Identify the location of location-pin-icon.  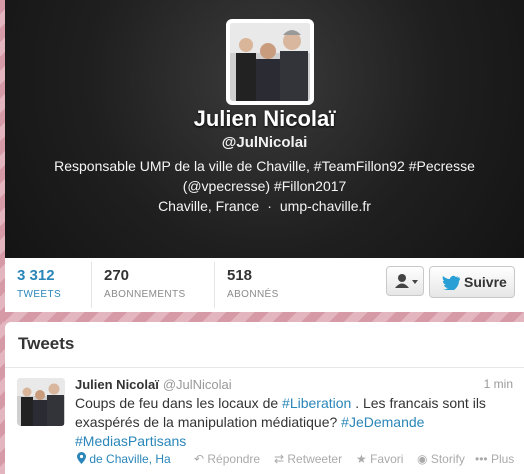
(81, 458).